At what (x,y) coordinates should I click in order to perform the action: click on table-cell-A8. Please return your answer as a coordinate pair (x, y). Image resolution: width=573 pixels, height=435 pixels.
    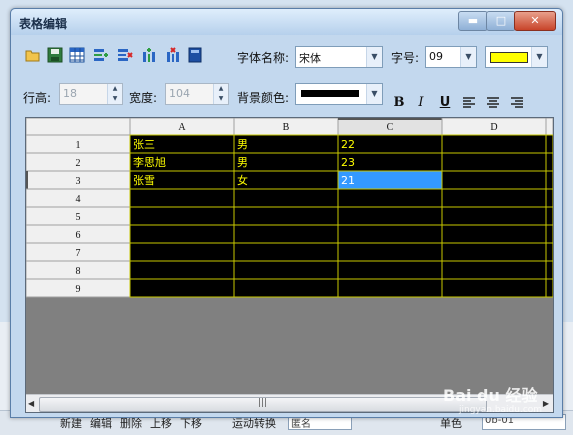
    Looking at the image, I should click on (182, 270).